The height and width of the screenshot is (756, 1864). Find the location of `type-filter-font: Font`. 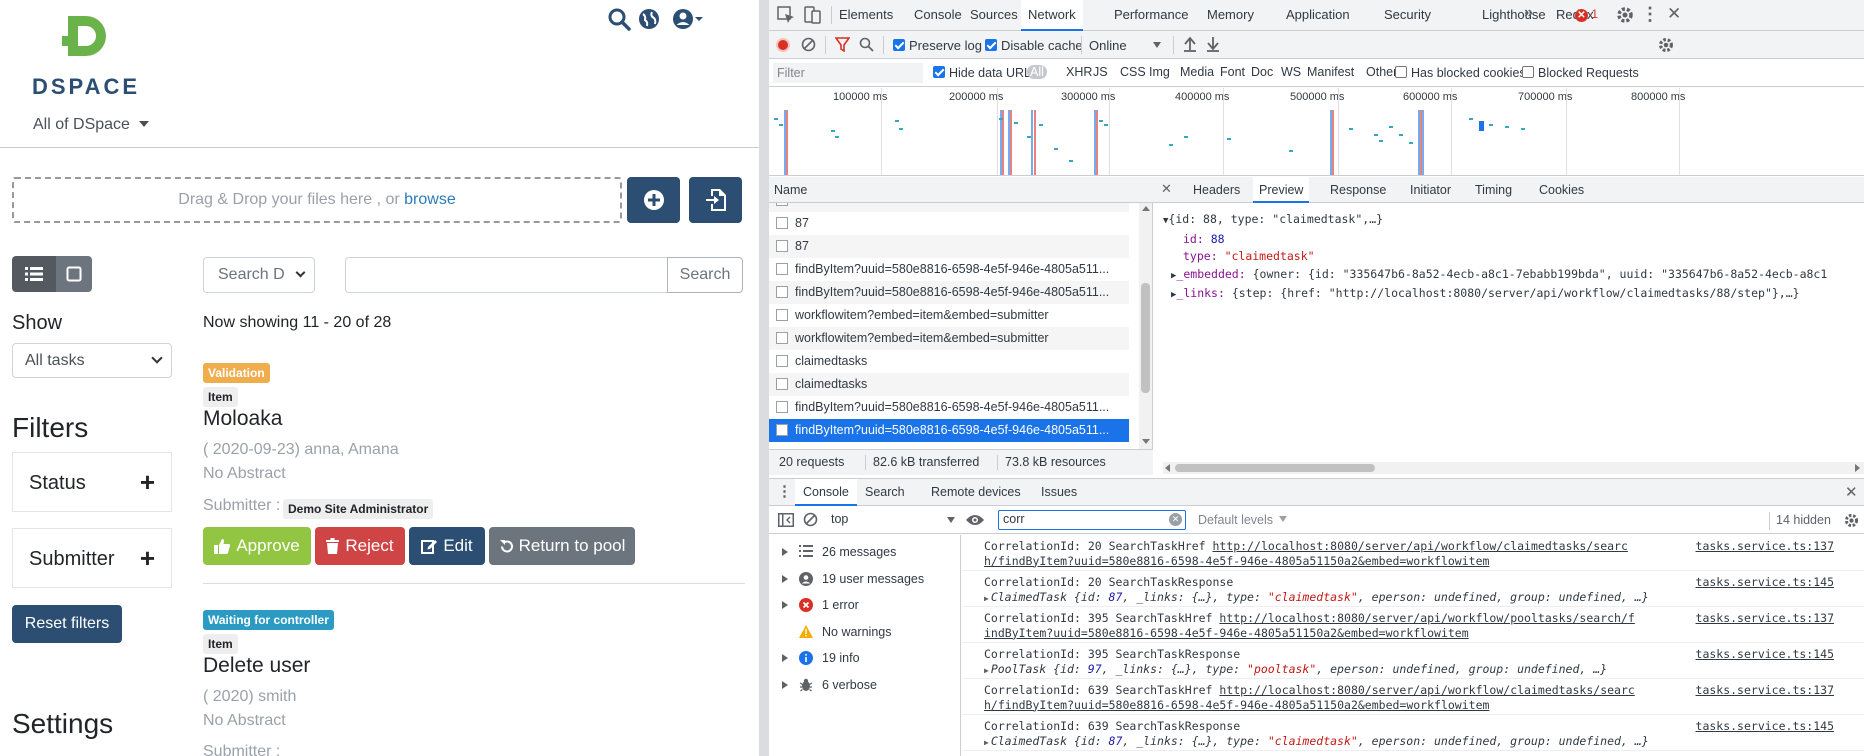

type-filter-font: Font is located at coordinates (1232, 72).